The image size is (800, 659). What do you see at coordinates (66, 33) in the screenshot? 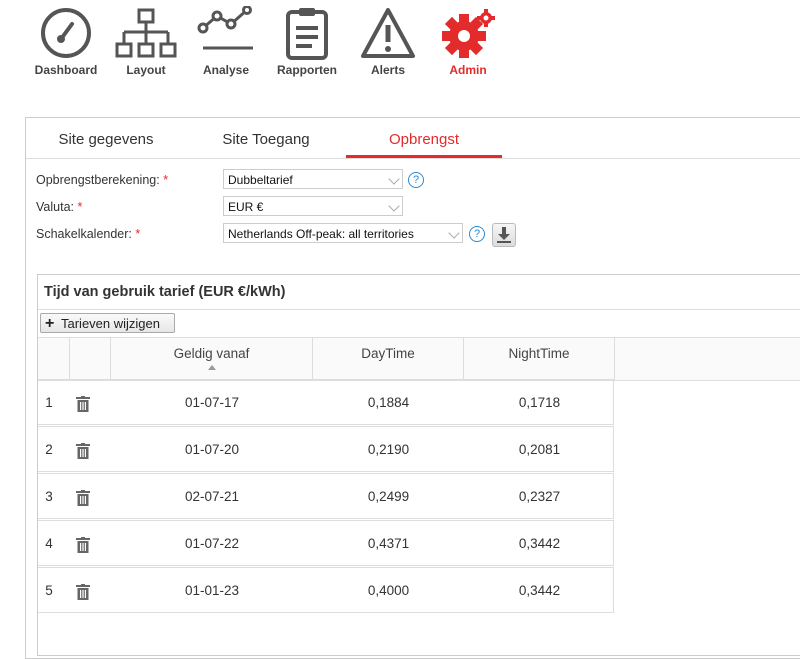
I see `gauge-icon` at bounding box center [66, 33].